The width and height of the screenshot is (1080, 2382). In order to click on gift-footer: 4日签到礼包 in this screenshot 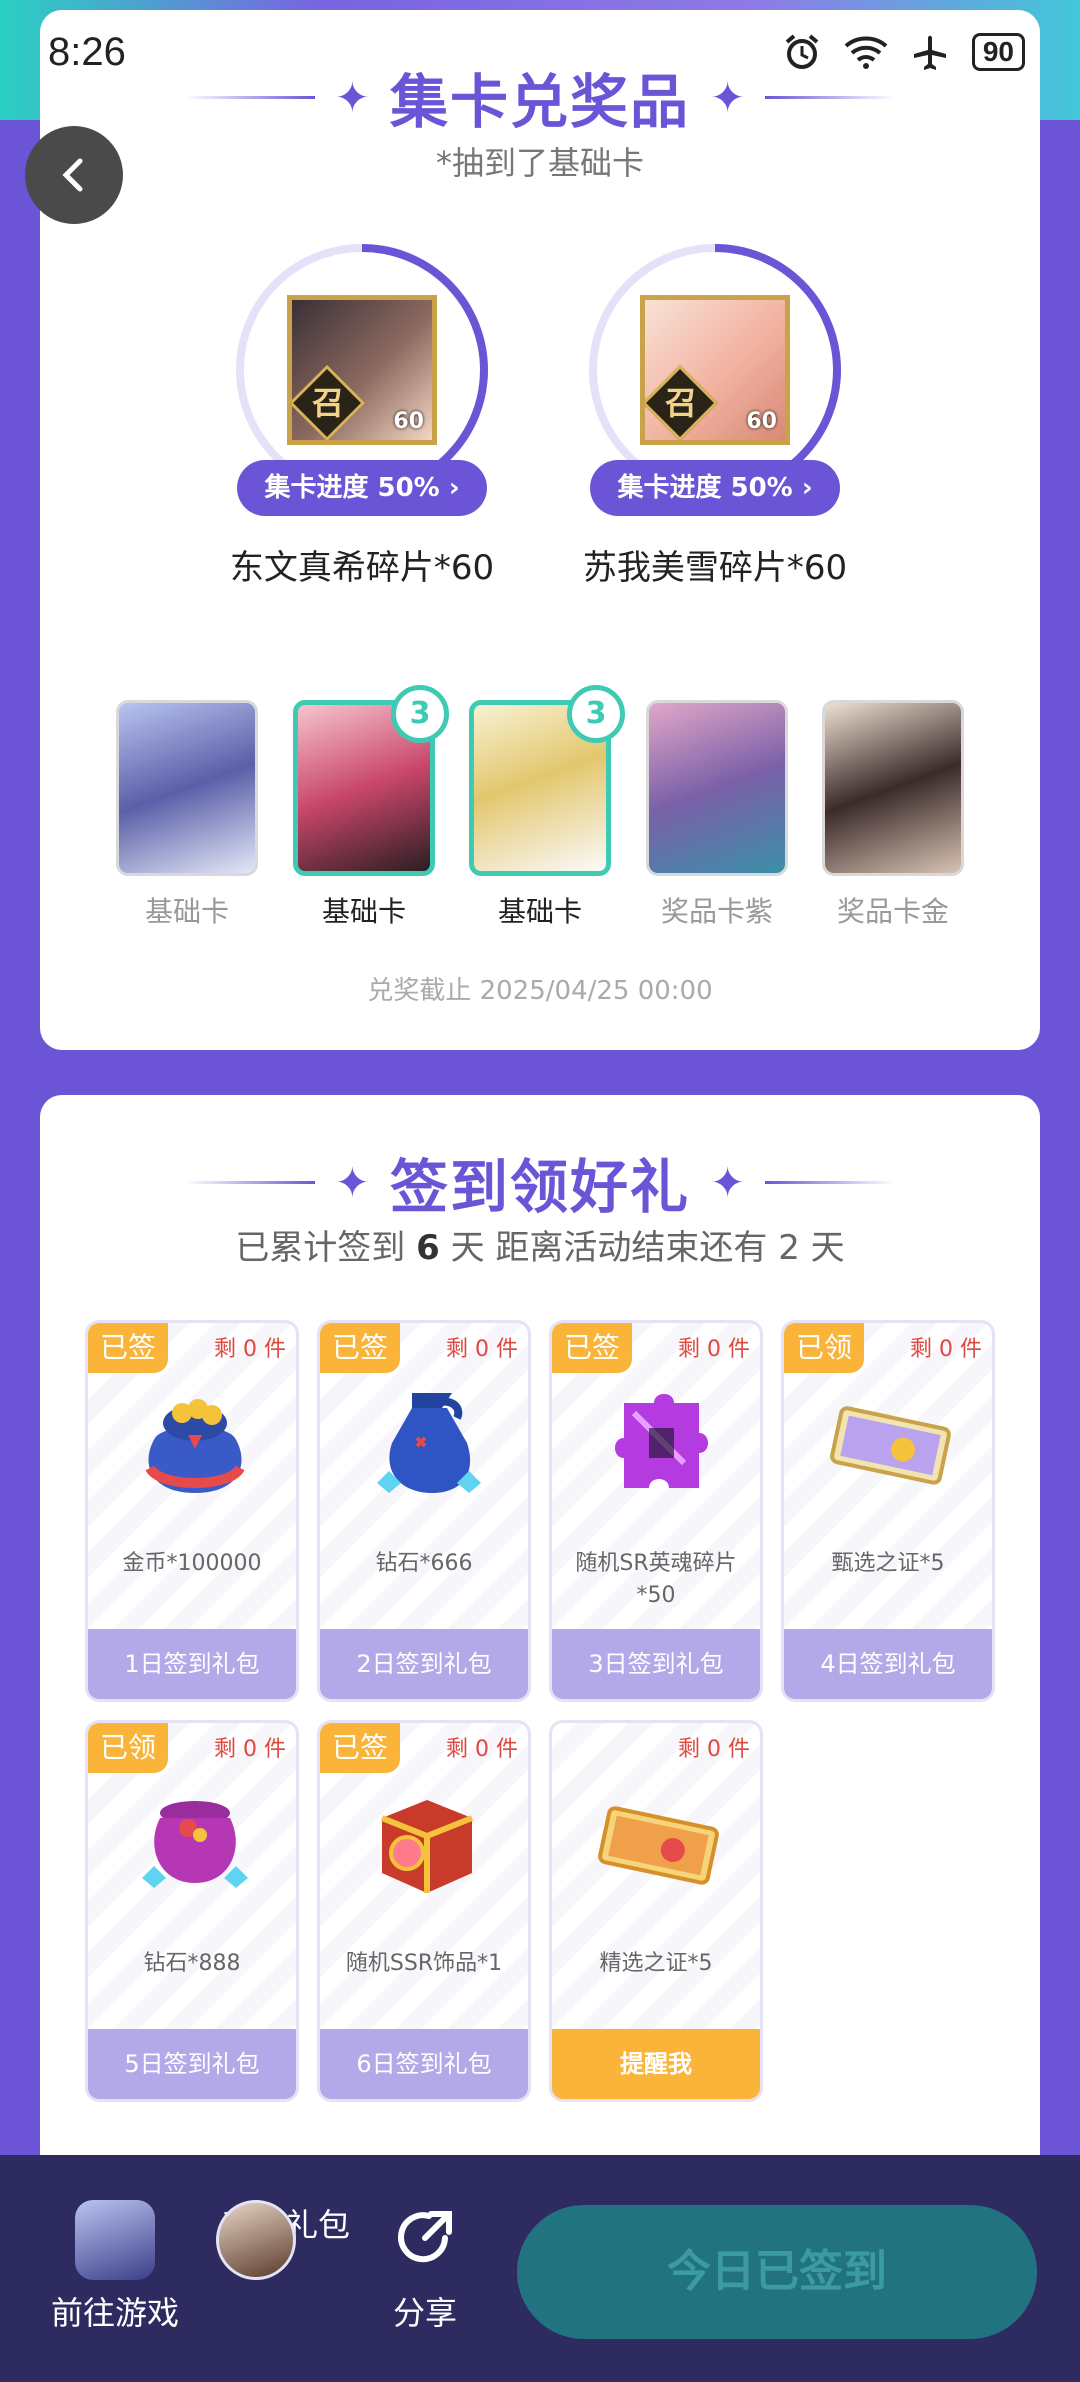, I will do `click(888, 1664)`.